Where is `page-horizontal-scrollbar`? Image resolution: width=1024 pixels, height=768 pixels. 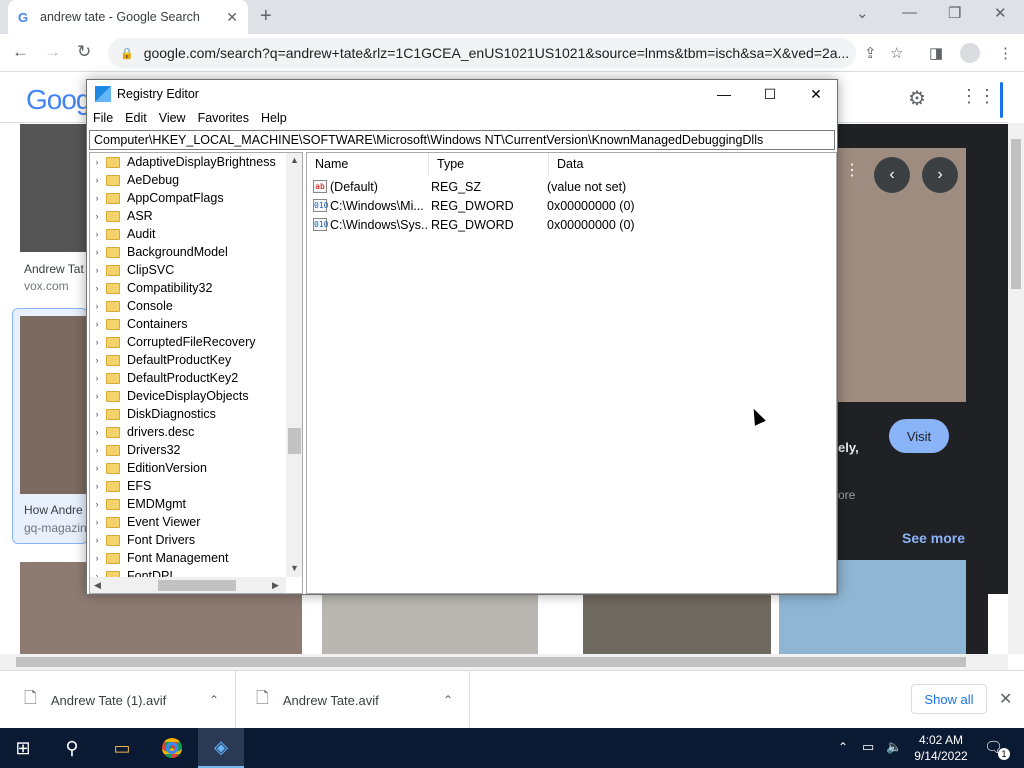 page-horizontal-scrollbar is located at coordinates (504, 662).